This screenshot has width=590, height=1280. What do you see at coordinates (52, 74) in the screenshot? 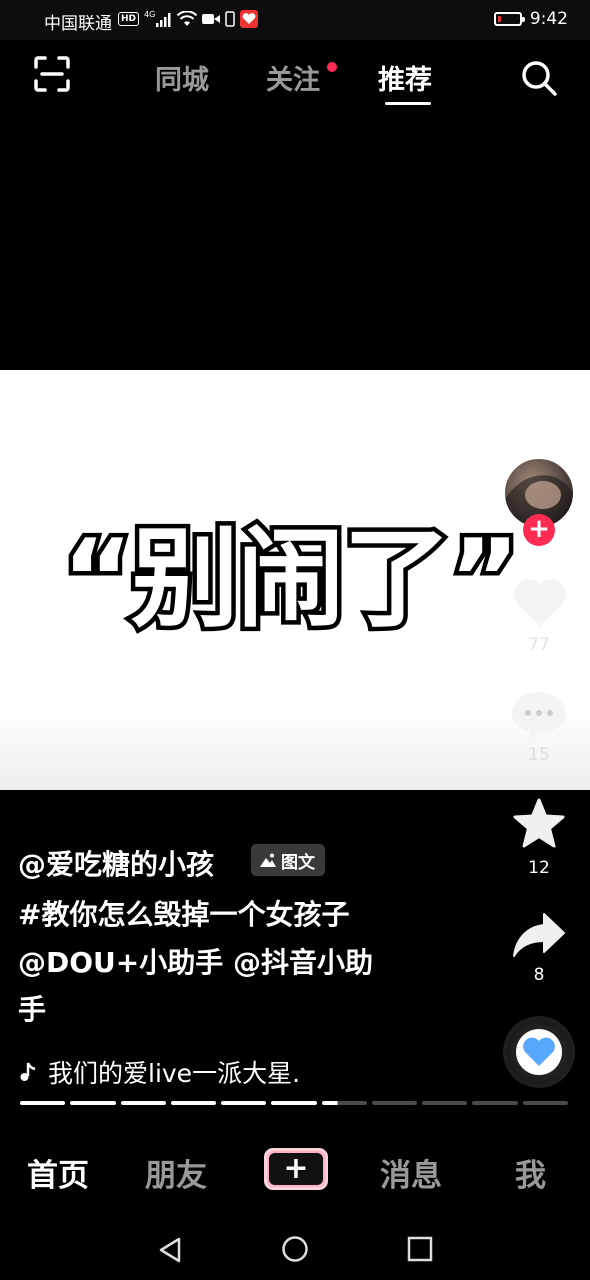
I see `scan-icon` at bounding box center [52, 74].